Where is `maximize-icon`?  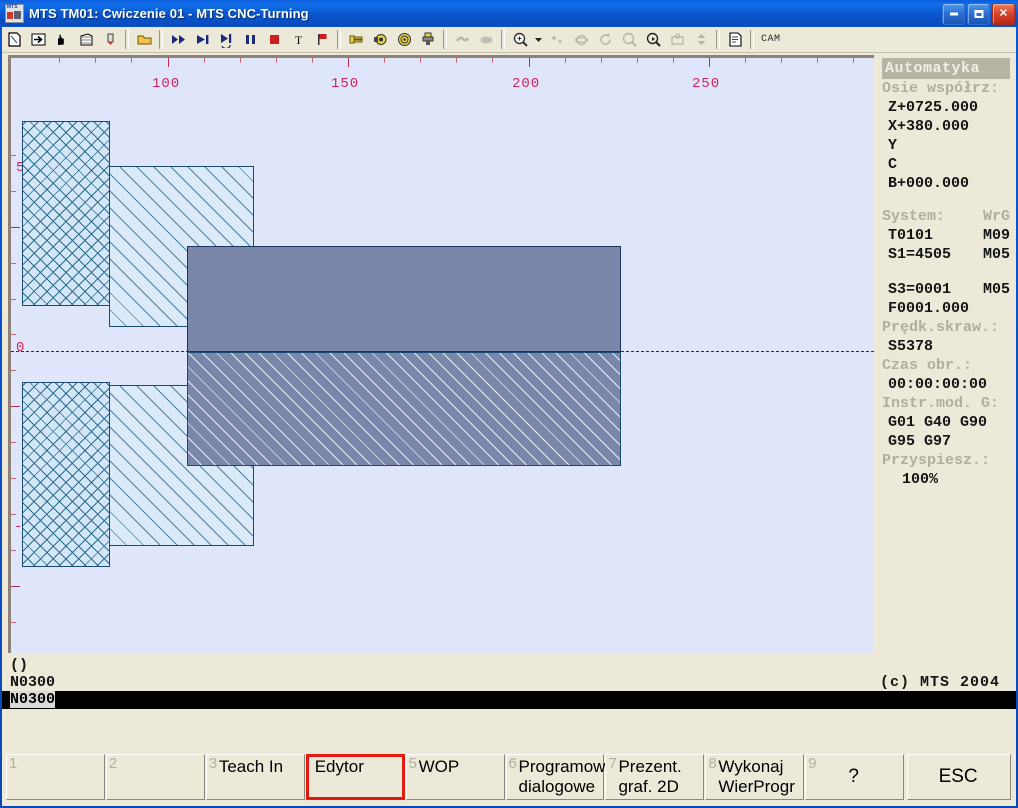 maximize-icon is located at coordinates (978, 14).